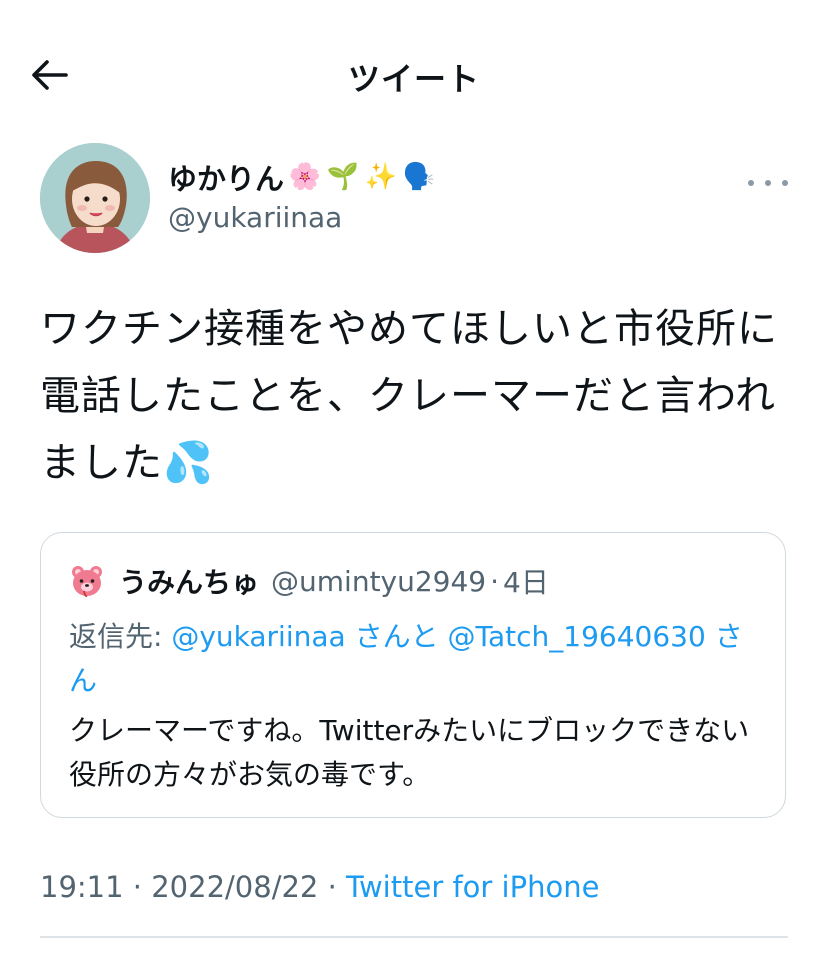 The image size is (828, 955). I want to click on divider, so click(414, 937).